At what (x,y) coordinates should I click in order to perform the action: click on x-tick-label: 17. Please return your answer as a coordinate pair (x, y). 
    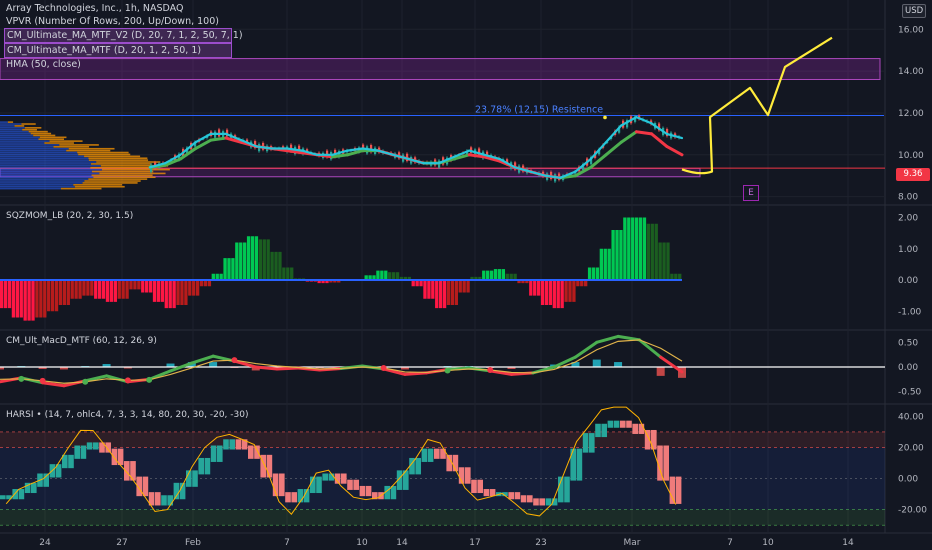
    Looking at the image, I should click on (474, 543).